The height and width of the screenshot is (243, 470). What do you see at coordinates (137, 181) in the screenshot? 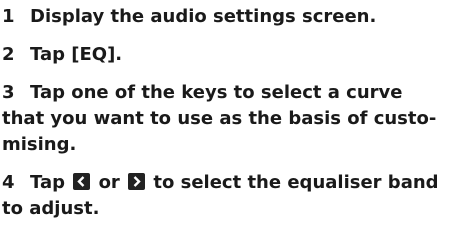
I see `right-arrow-key-icon` at bounding box center [137, 181].